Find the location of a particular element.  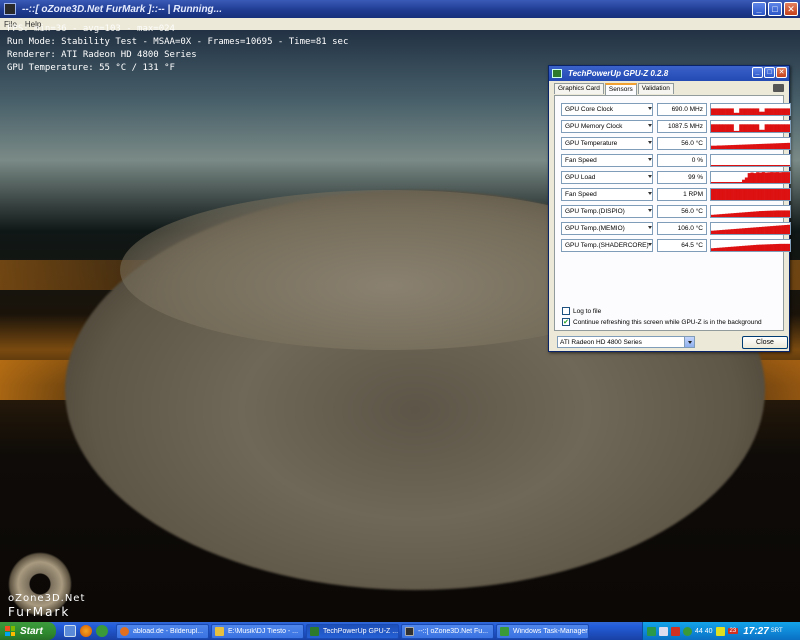

sensor-row: GPU Core Clock 690.0 MHz is located at coordinates (676, 110).